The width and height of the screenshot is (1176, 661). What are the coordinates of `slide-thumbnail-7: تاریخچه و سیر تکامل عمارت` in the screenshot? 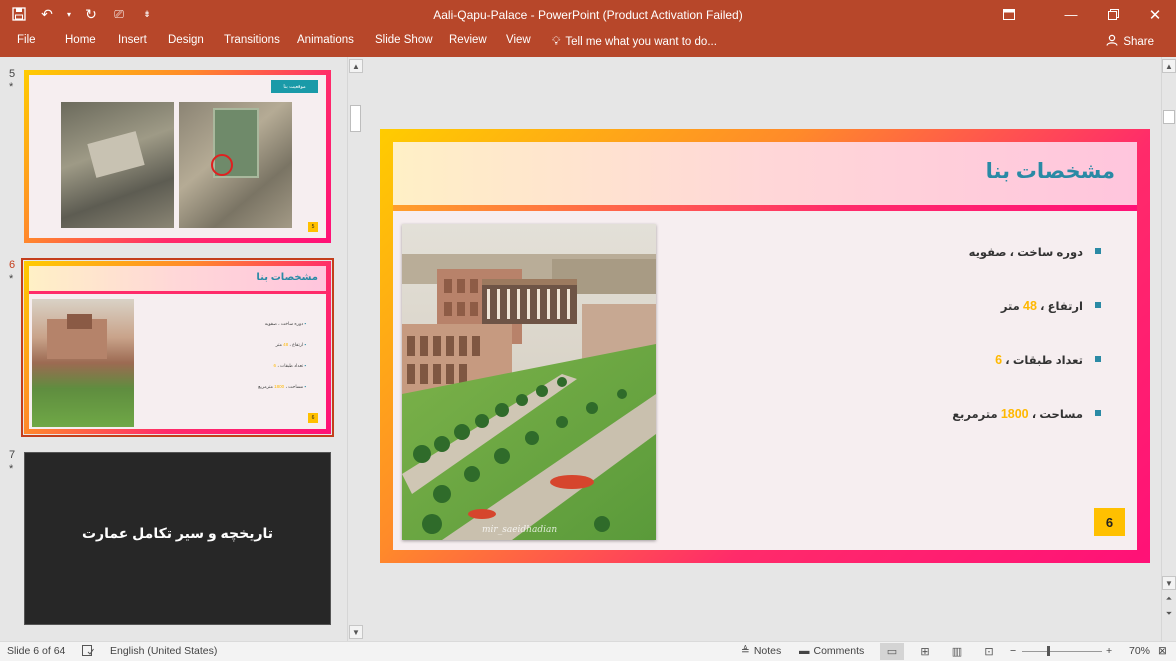 It's located at (177, 538).